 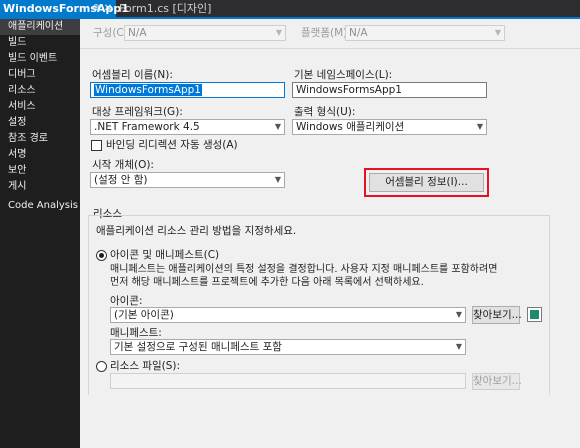 I want to click on sidebar-item-publish: 게시, so click(x=40, y=187).